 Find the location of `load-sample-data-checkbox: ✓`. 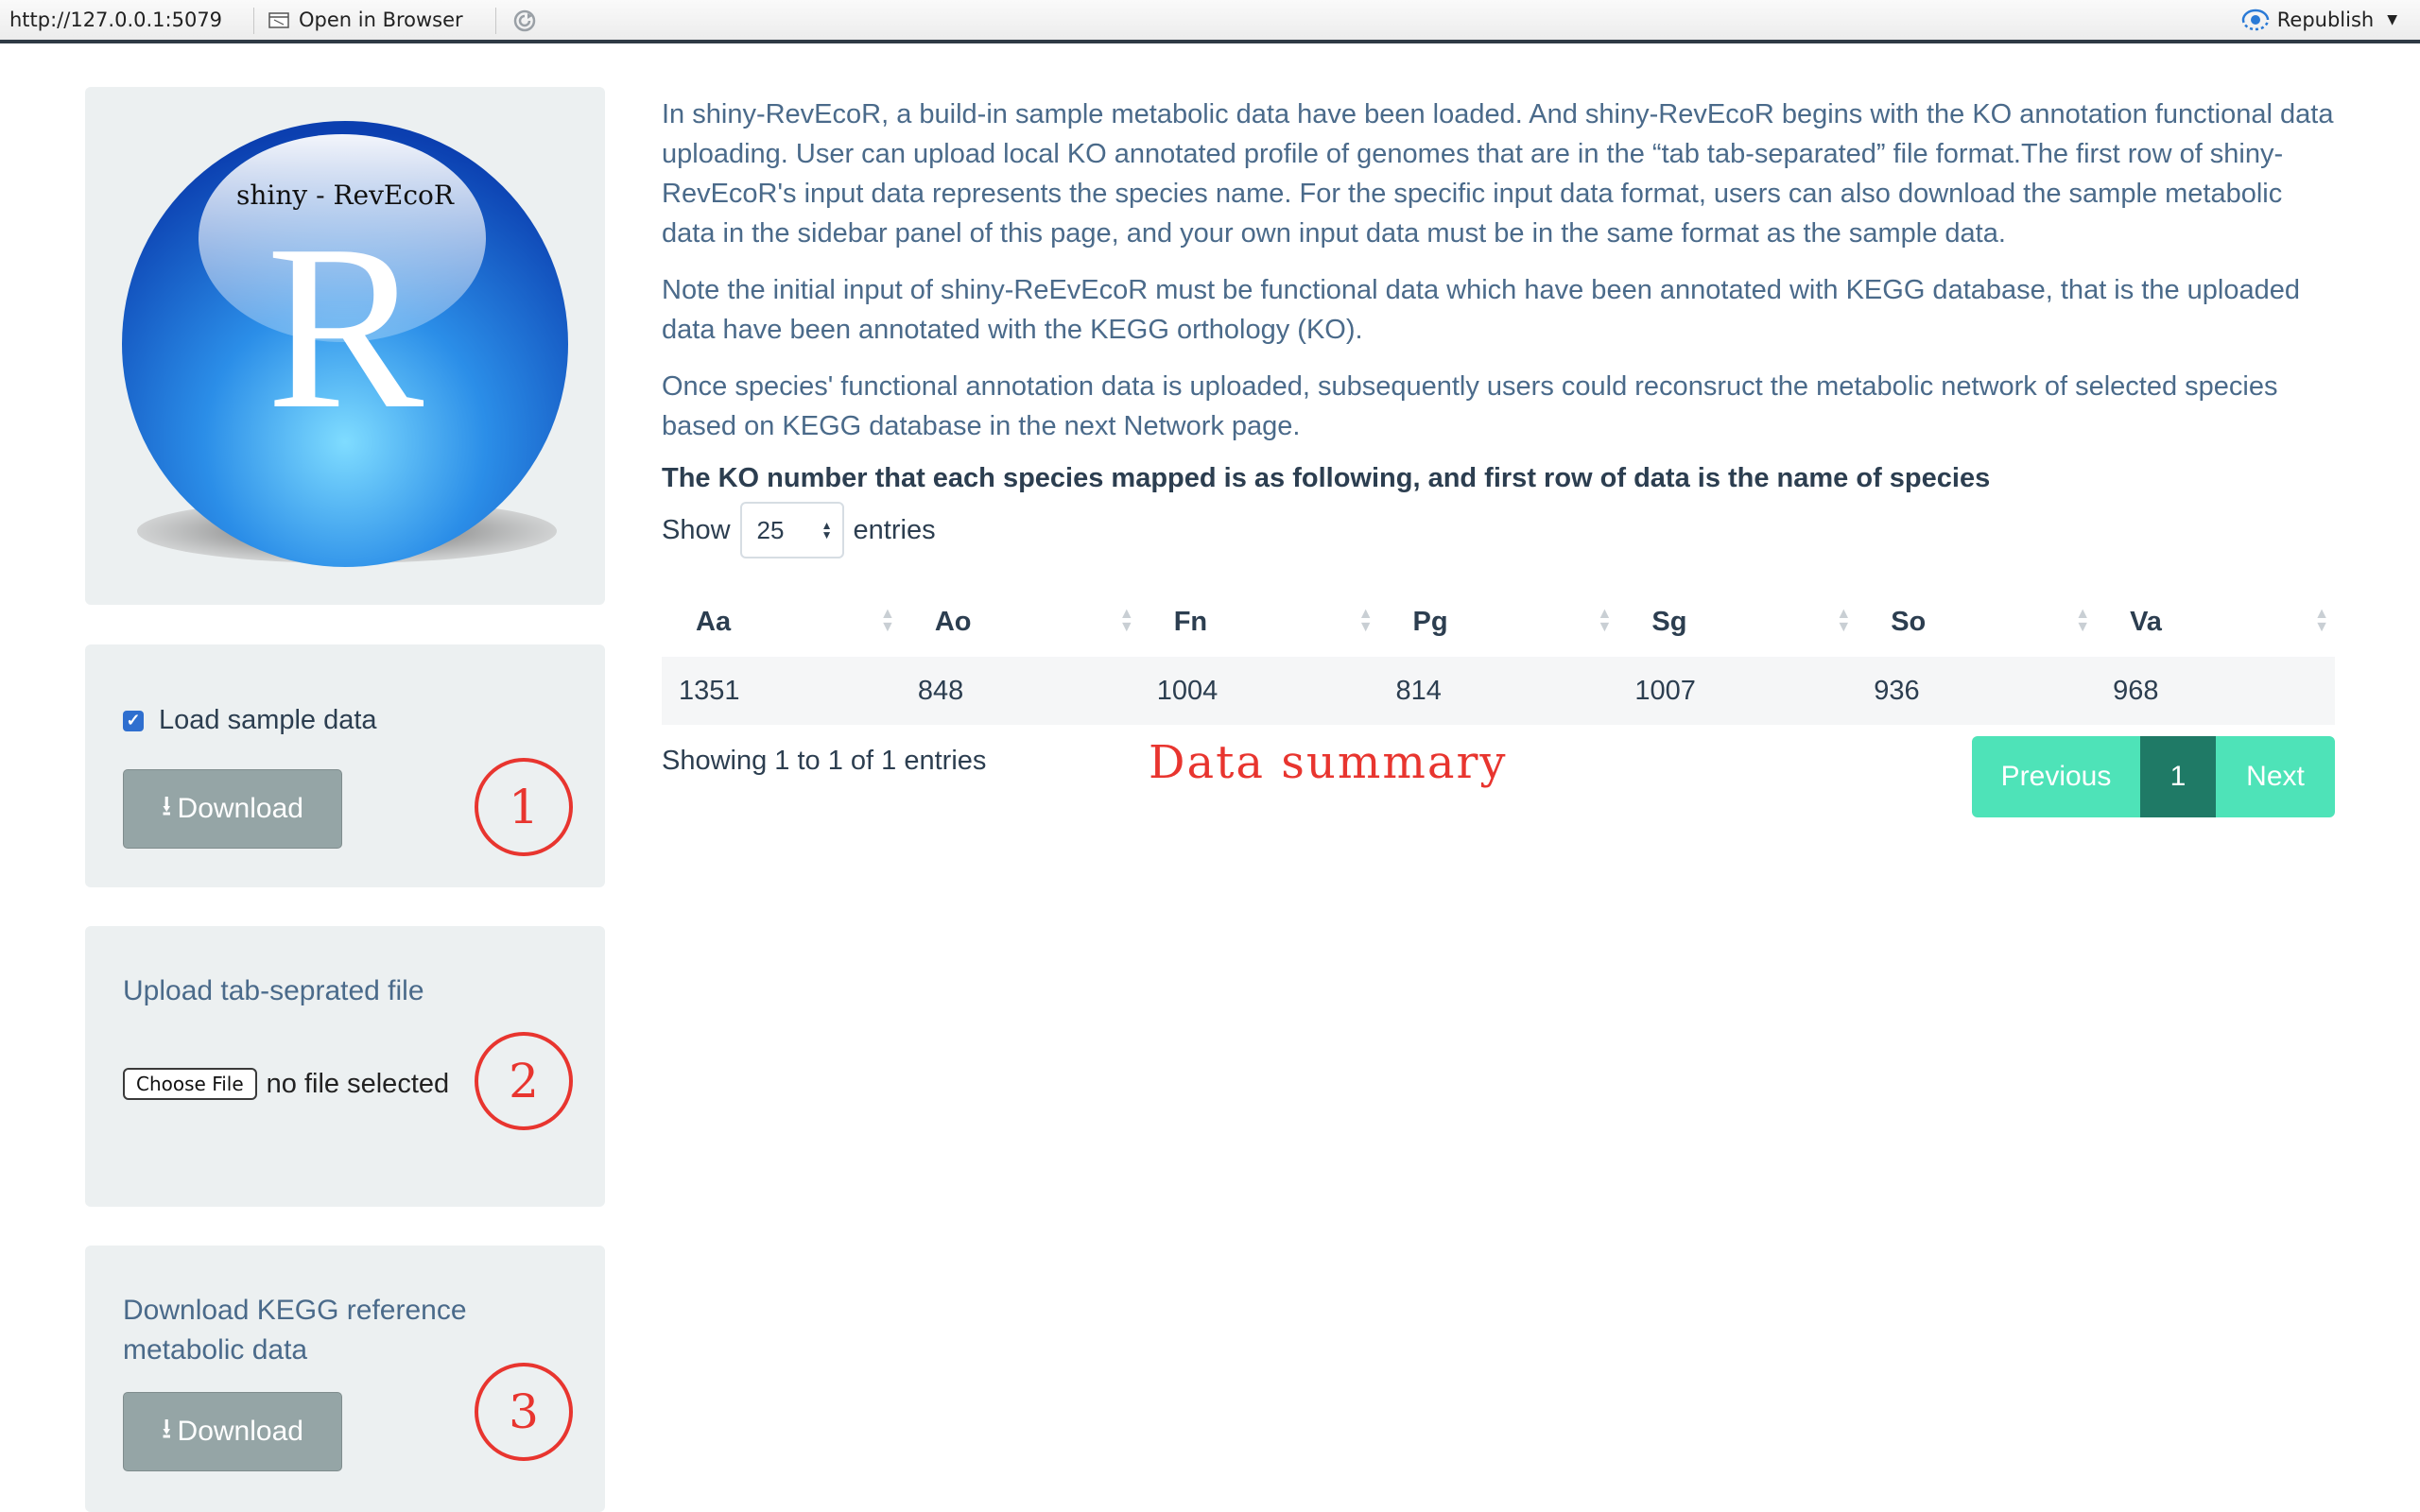

load-sample-data-checkbox: ✓ is located at coordinates (133, 720).